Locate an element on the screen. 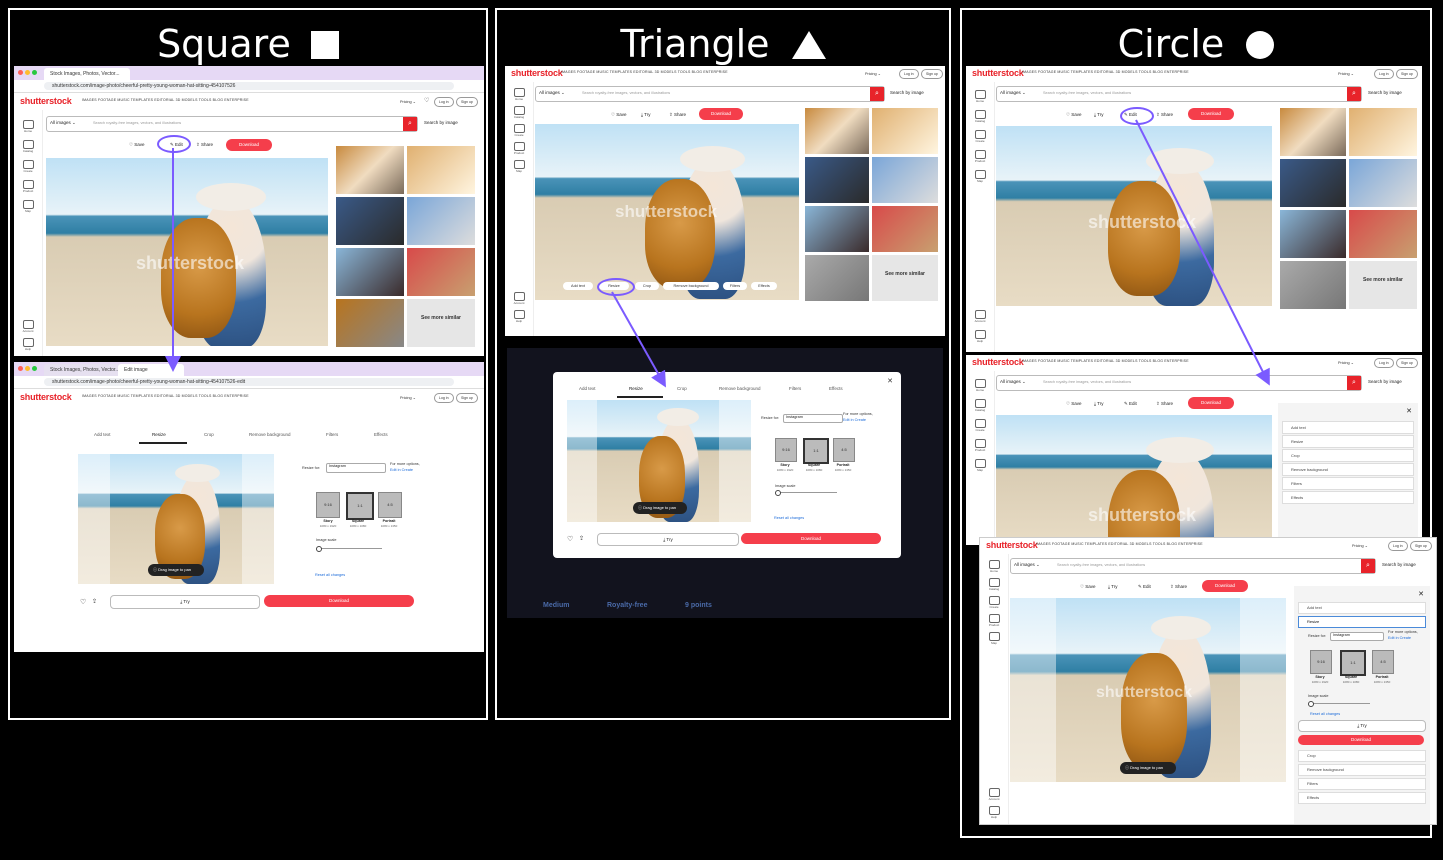  circle-flow-arrow is located at coordinates (1202, 252).